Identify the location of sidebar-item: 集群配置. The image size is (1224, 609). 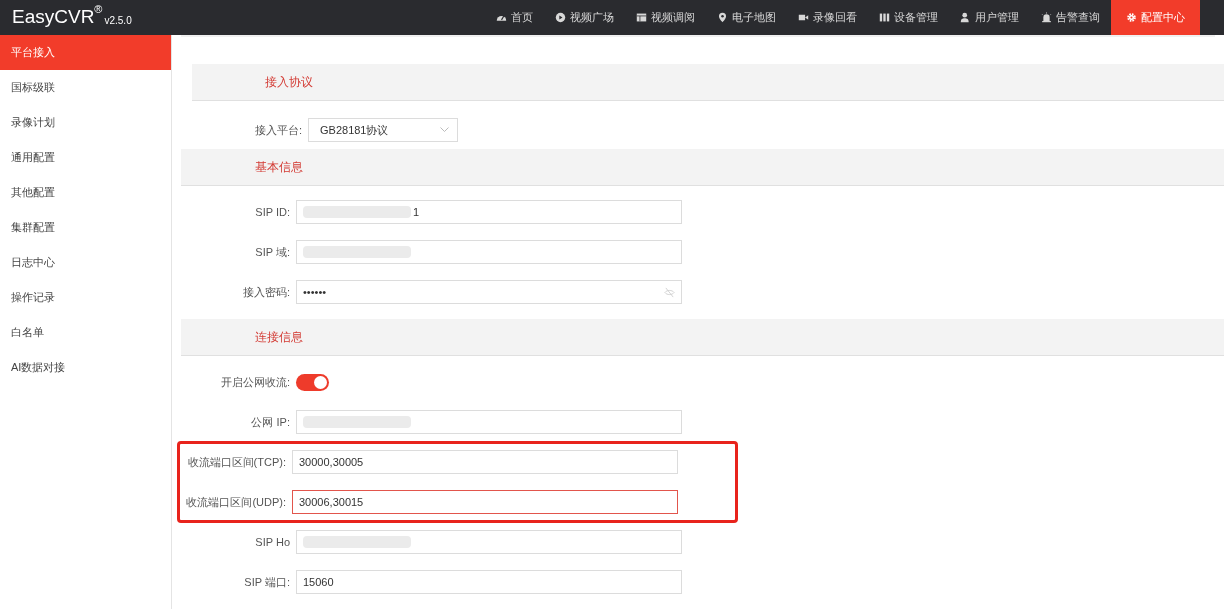
(85, 227).